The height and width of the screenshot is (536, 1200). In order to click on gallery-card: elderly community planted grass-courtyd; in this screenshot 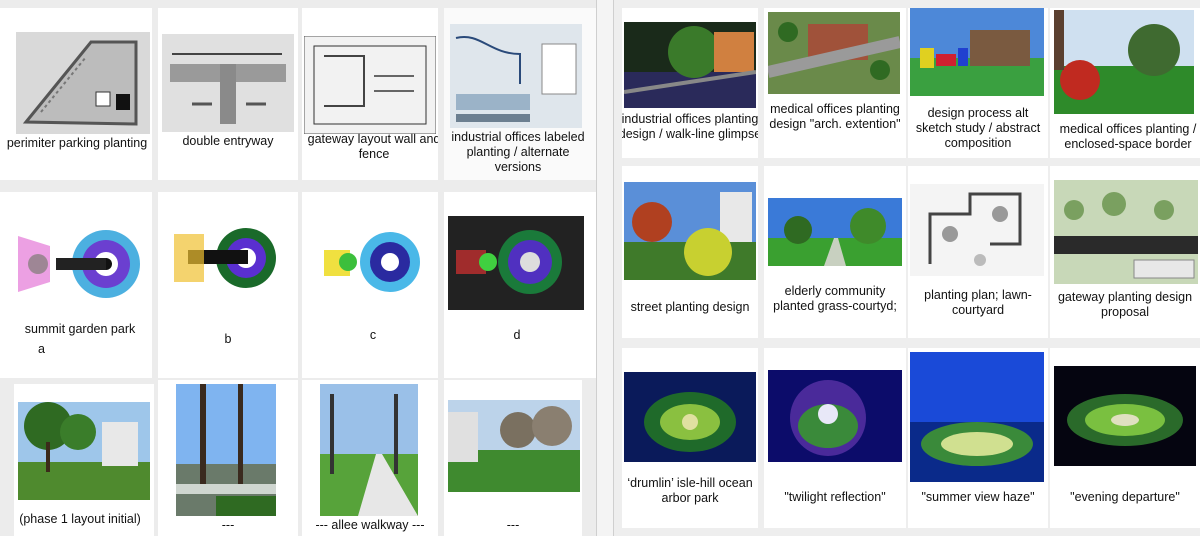, I will do `click(835, 252)`.